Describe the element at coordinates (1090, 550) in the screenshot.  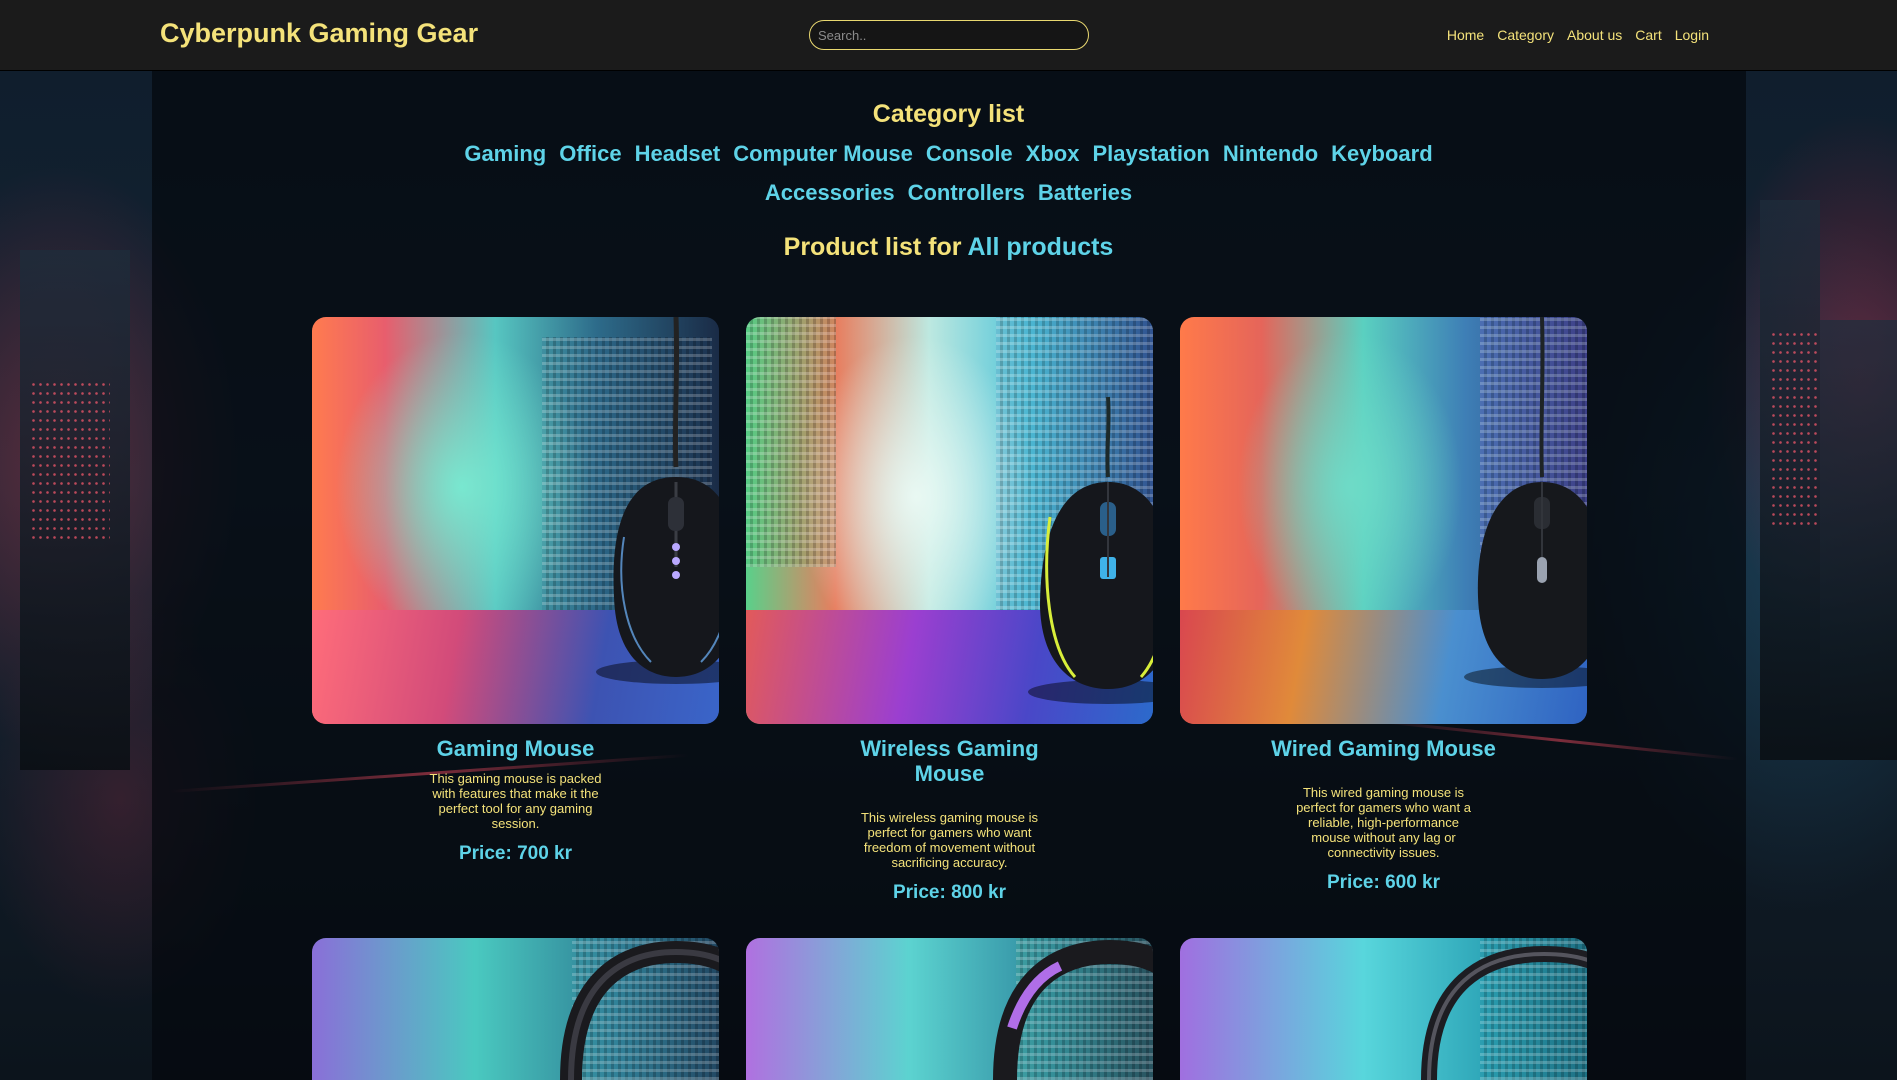
I see `wireless-gaming-mouse-icon` at that location.